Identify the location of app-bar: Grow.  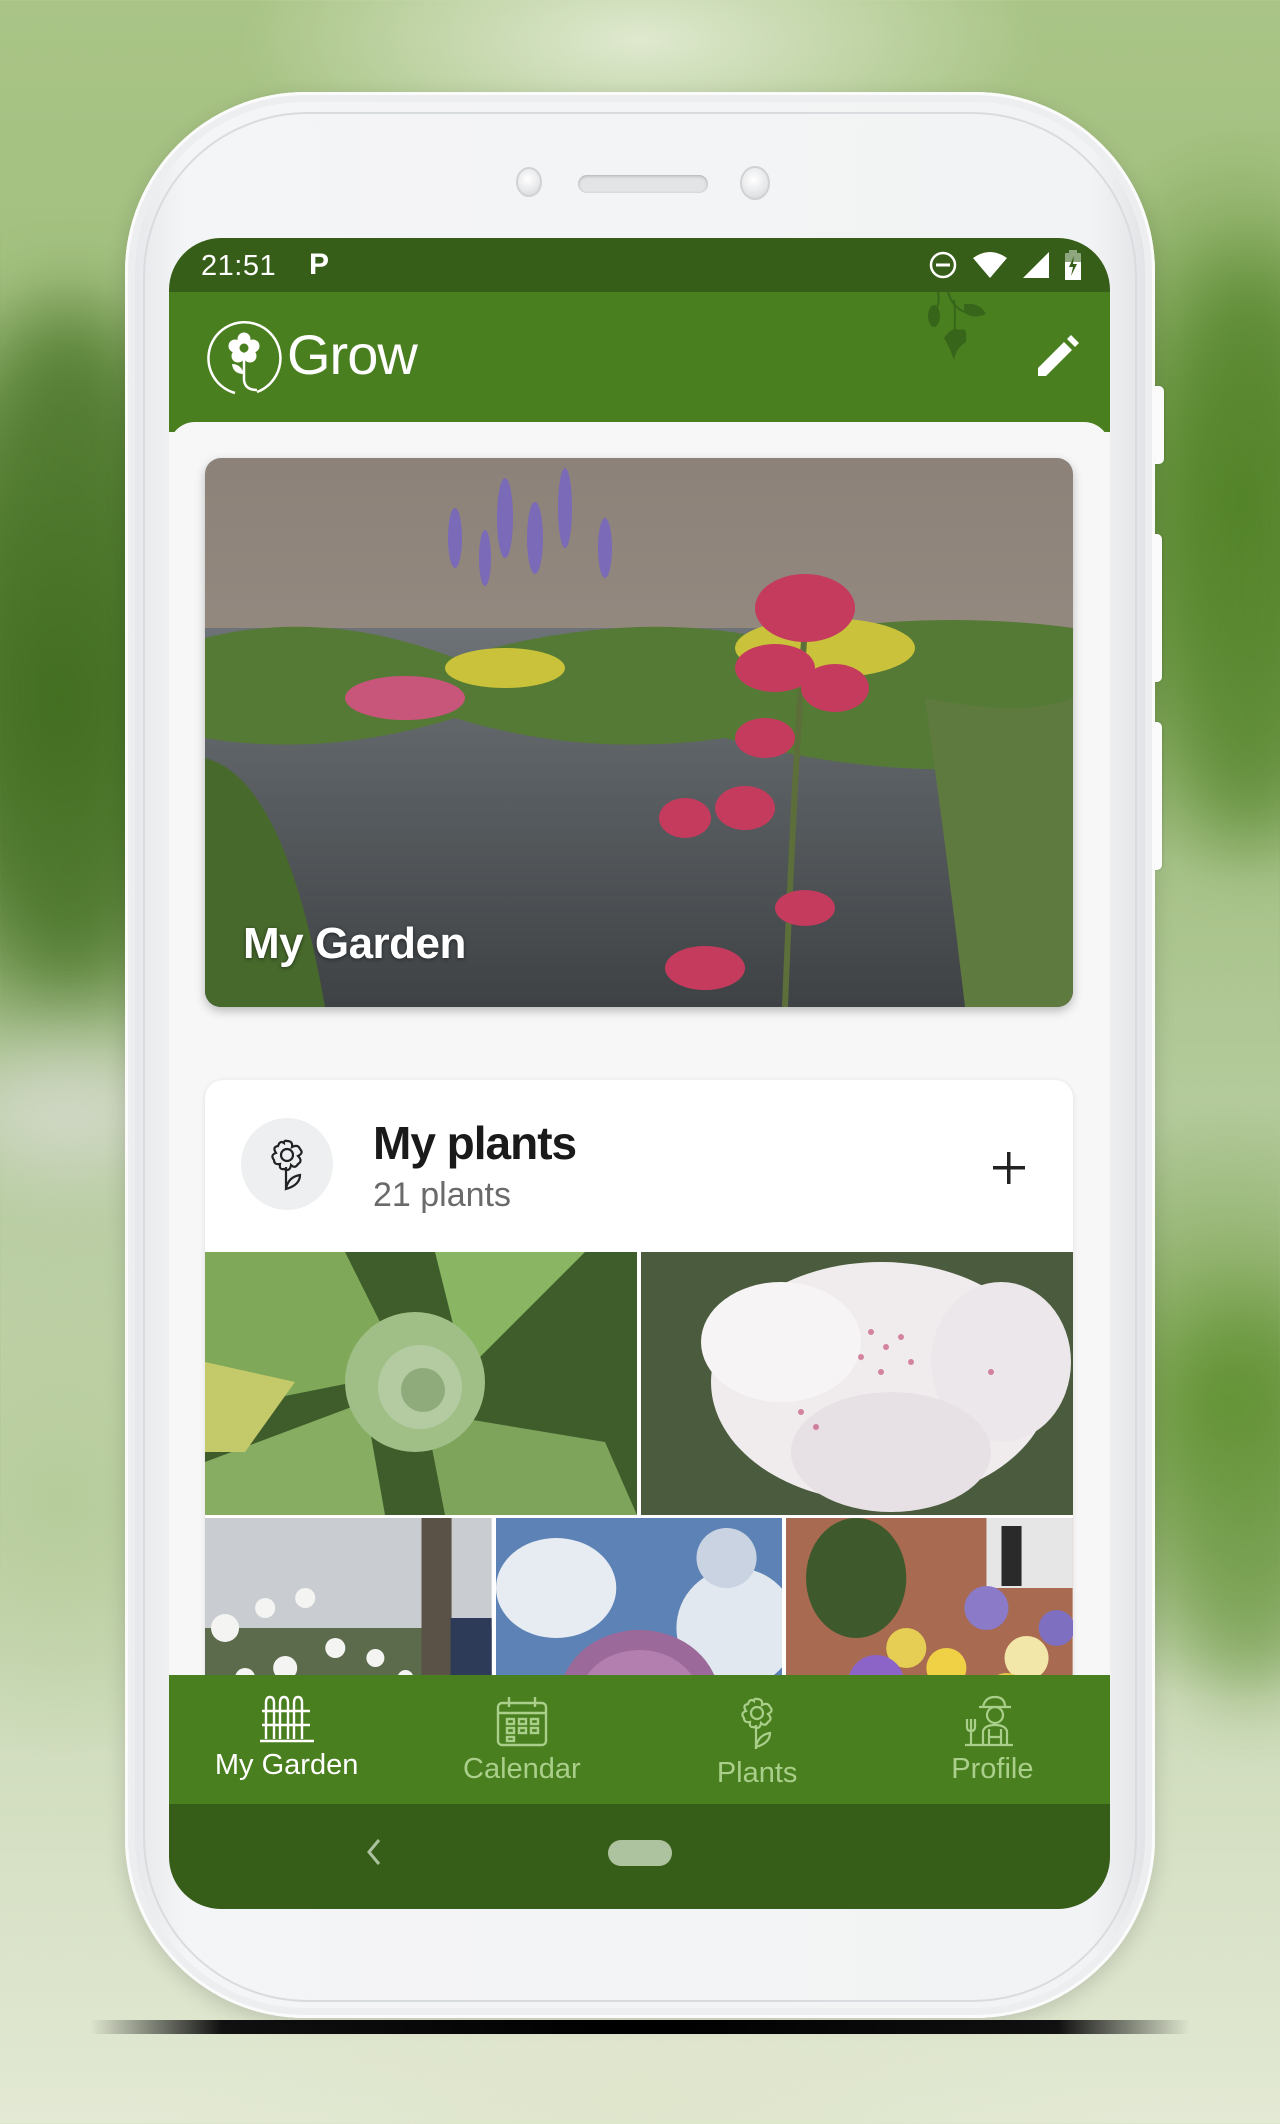
(639, 362).